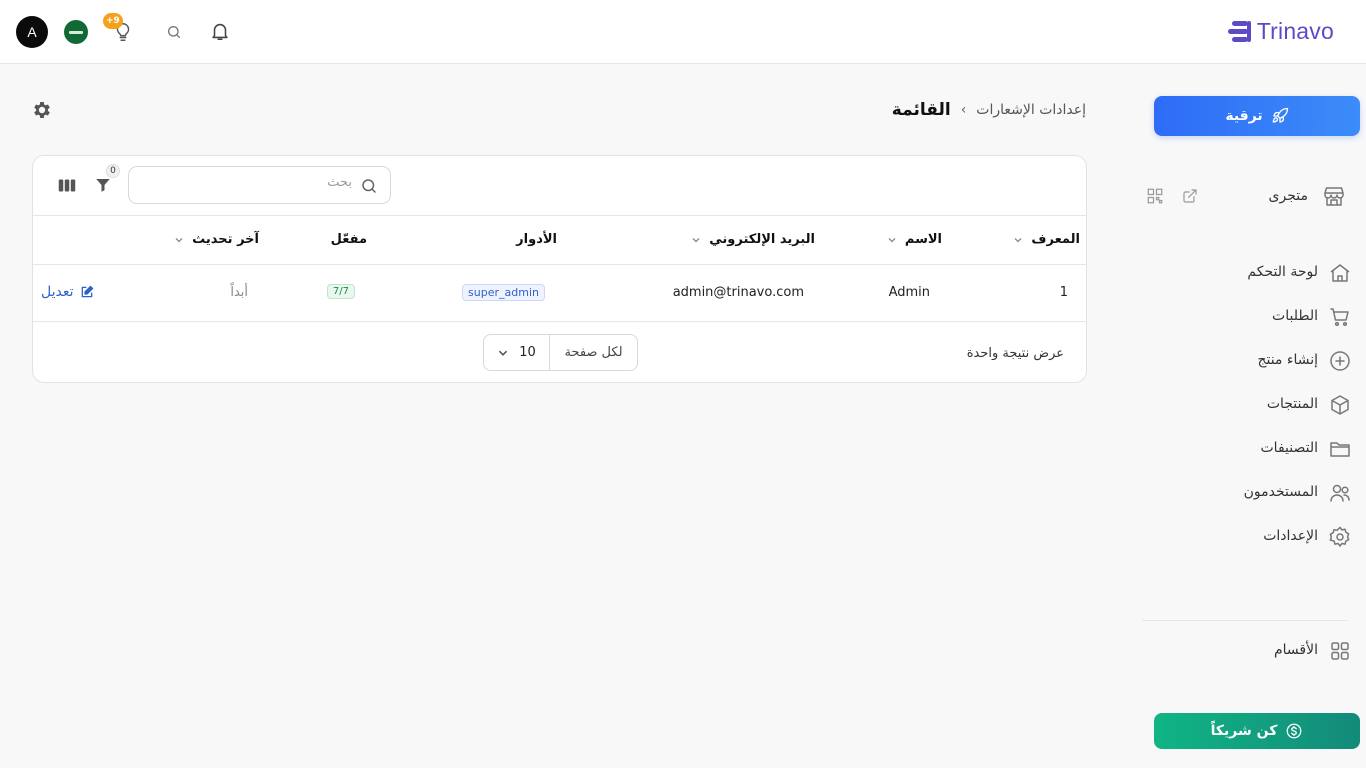 Image resolution: width=1366 pixels, height=768 pixels. What do you see at coordinates (593, 352) in the screenshot?
I see `per-page-label: لكل صفحة` at bounding box center [593, 352].